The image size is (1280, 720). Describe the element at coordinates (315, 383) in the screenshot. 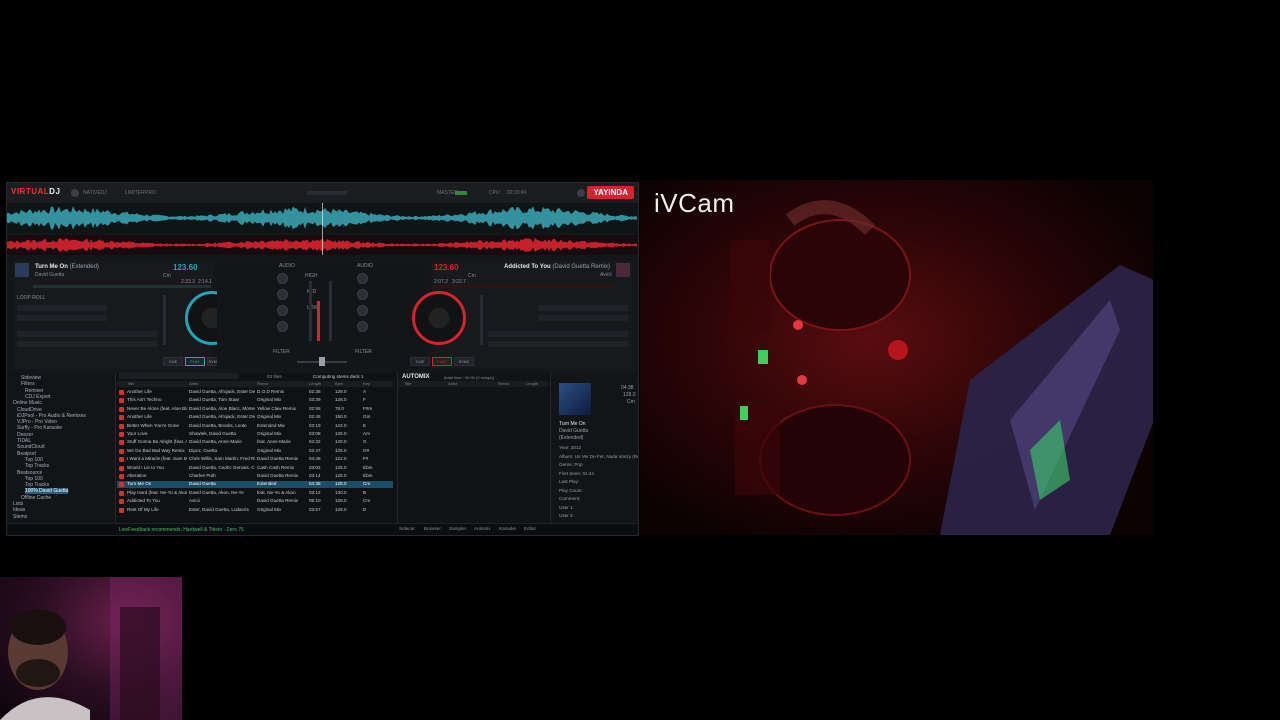

I see `col-length: Length` at that location.